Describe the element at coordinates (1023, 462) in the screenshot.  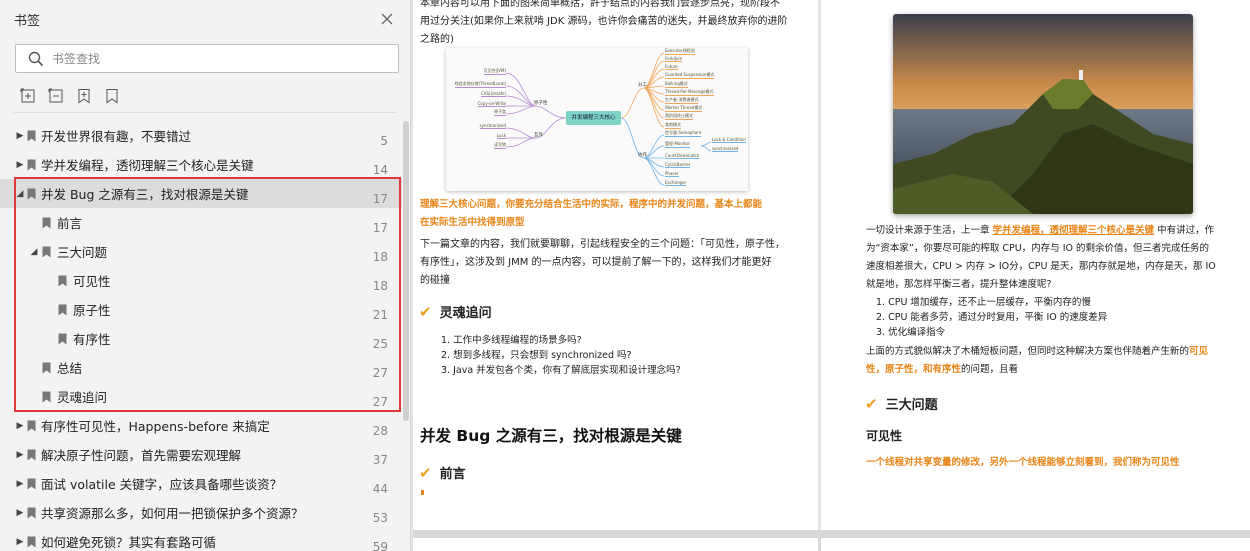
I see `visibility-definition: 一个线程对共享变量的修改，另外一个线程能够立刻看到，我们称为可见性` at that location.